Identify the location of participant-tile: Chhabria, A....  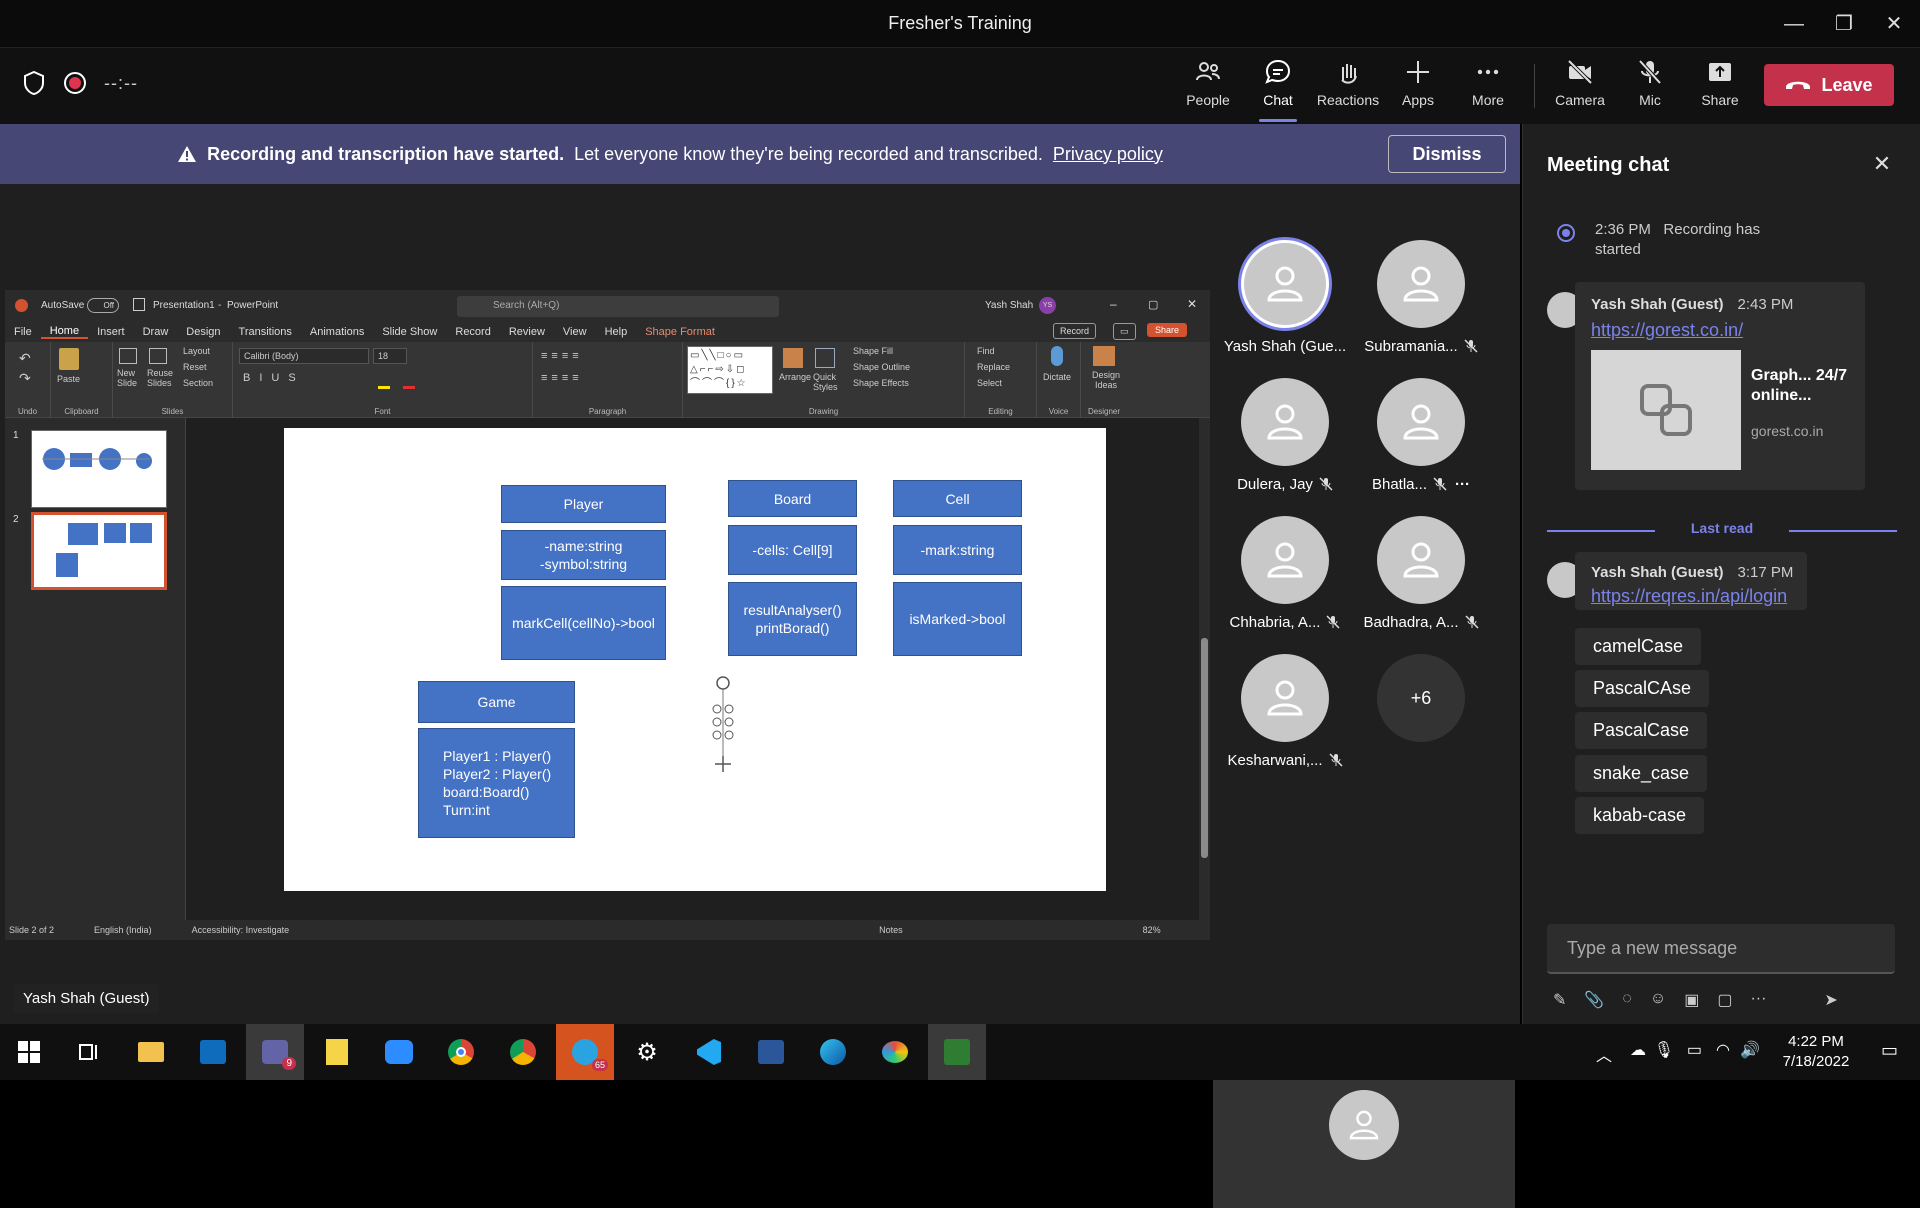
(1285, 581).